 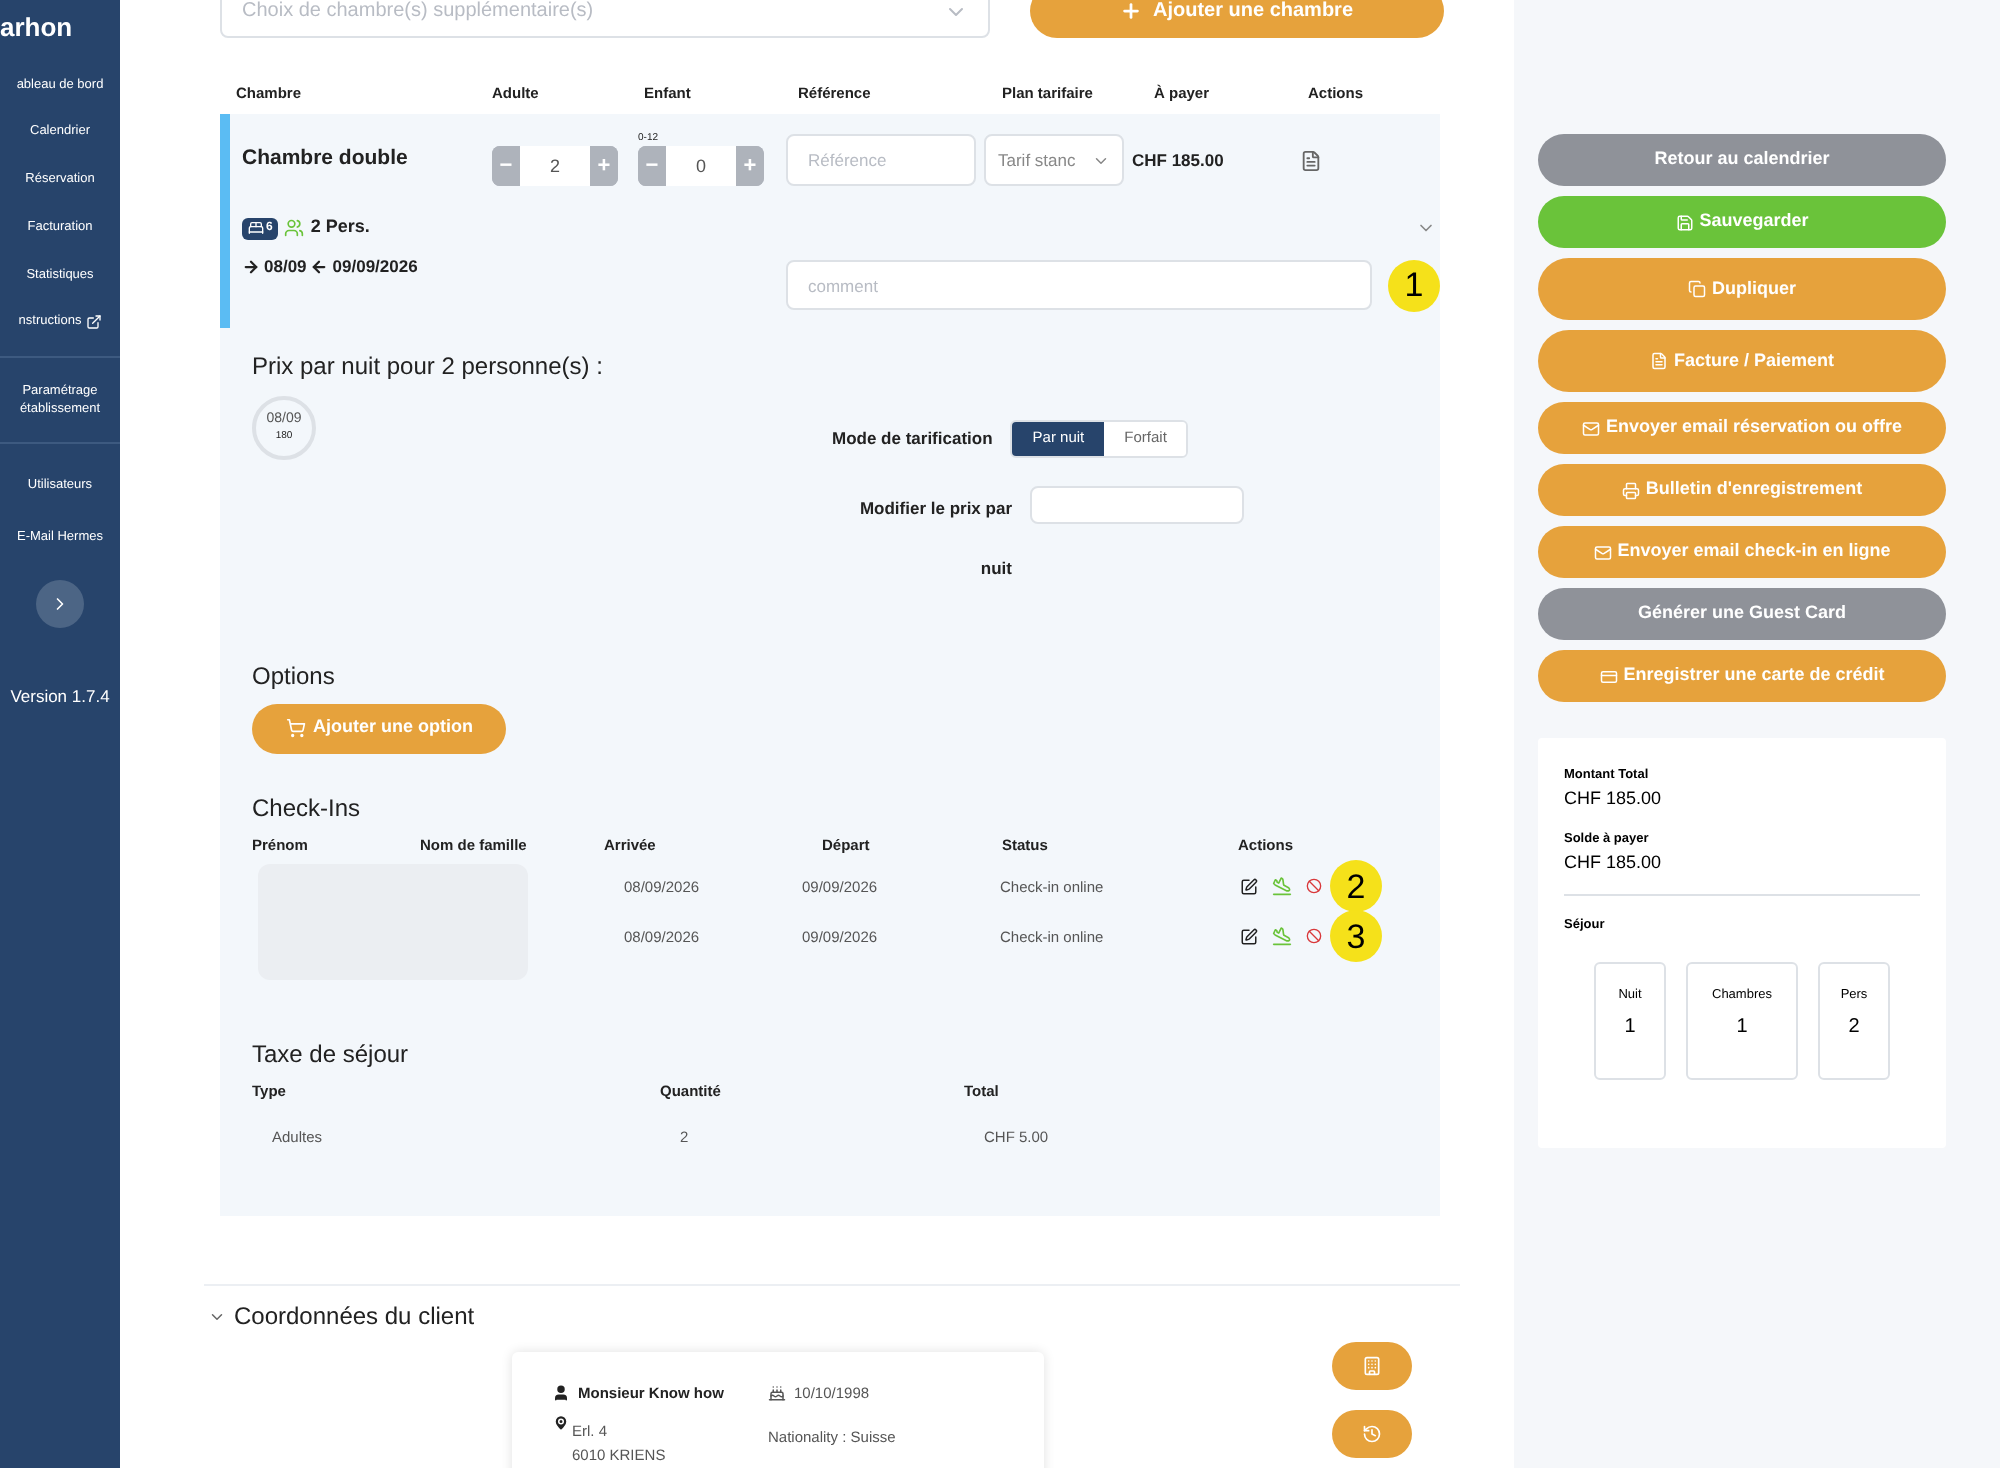 What do you see at coordinates (285, 266) in the screenshot?
I see `arrival-date: 08/09` at bounding box center [285, 266].